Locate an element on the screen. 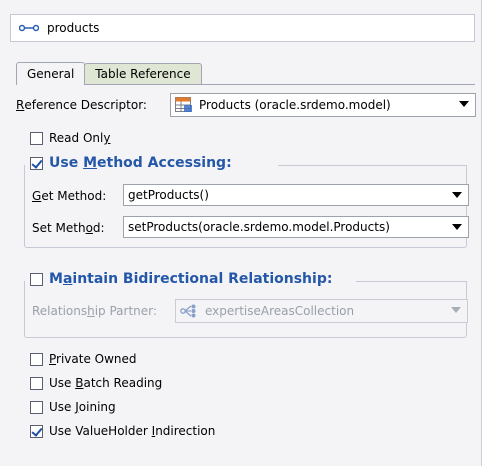  use-batch-reading-checkbox: Use Batch Reading is located at coordinates (96, 383).